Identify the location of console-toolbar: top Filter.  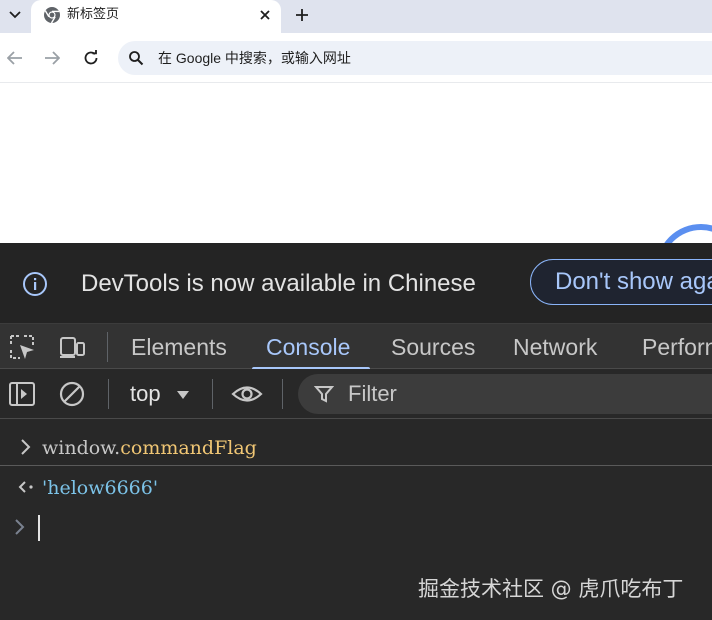
(356, 394).